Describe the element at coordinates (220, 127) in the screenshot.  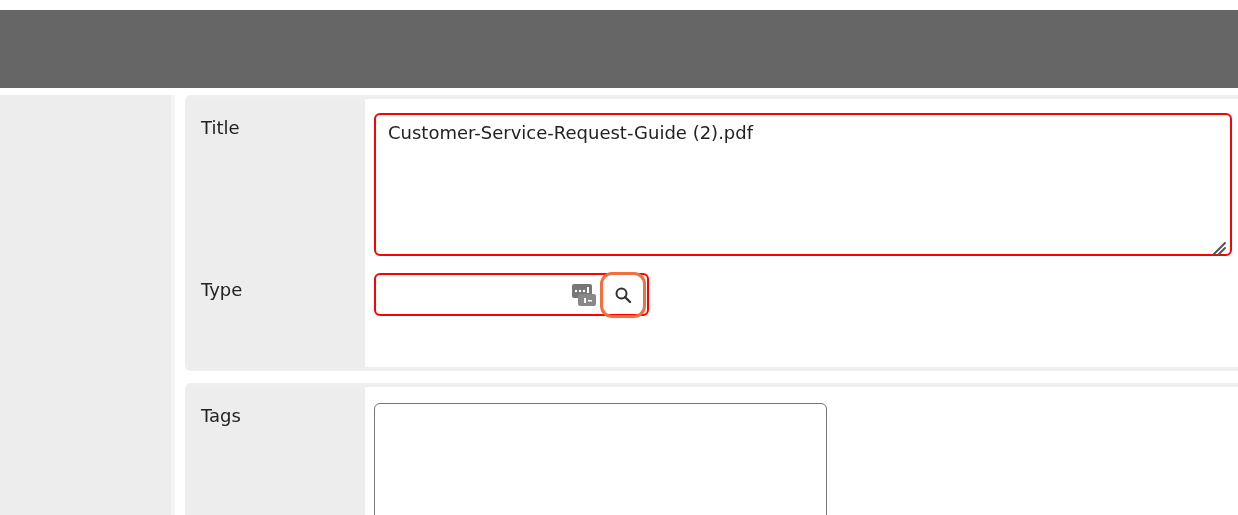
I see `field-label: Title` at that location.